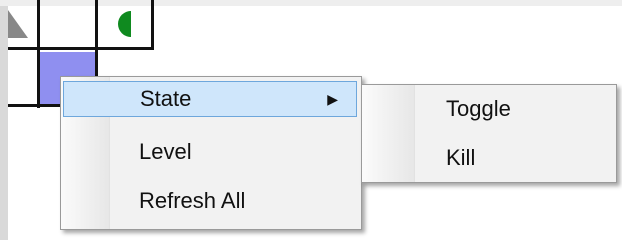 The height and width of the screenshot is (240, 622). Describe the element at coordinates (165, 151) in the screenshot. I see `menu-item-label: Level` at that location.